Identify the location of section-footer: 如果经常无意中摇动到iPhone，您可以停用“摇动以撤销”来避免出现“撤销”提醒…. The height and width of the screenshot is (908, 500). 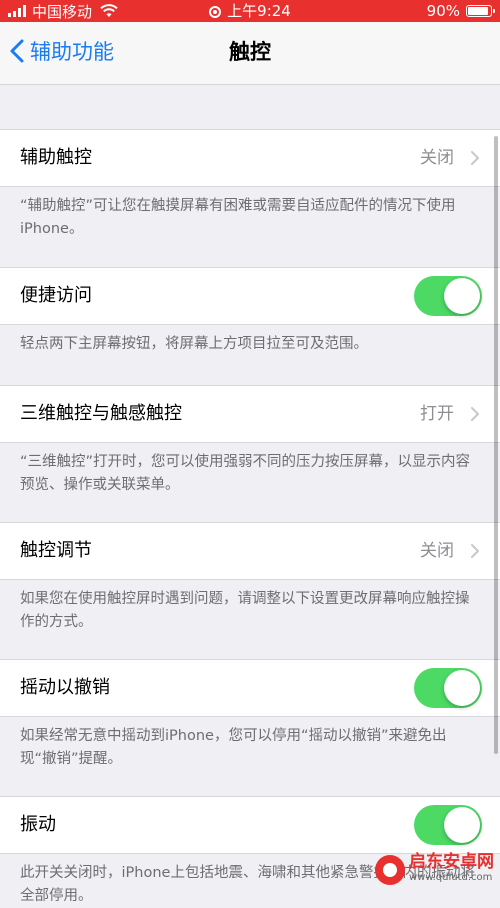
(233, 747).